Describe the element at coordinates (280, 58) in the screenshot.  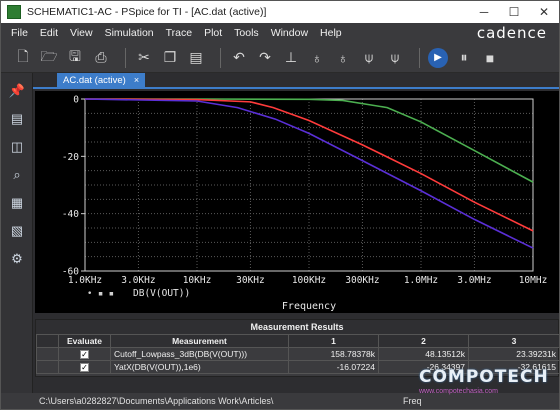
I see `toolbar: 🗋 🗁 🖫 ⎙ ✂ ❐ ▤ ↶ ↷ ⊥ ♁ ♁ ⍦ ⍦ ▶ ⏸ ■` at that location.